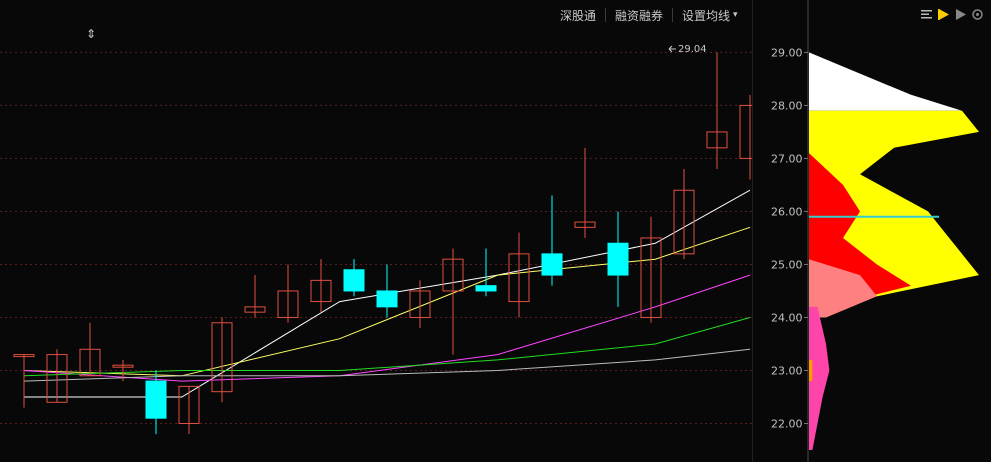 The image size is (991, 462). Describe the element at coordinates (787, 317) in the screenshot. I see `y-tick-label: 24.00` at that location.